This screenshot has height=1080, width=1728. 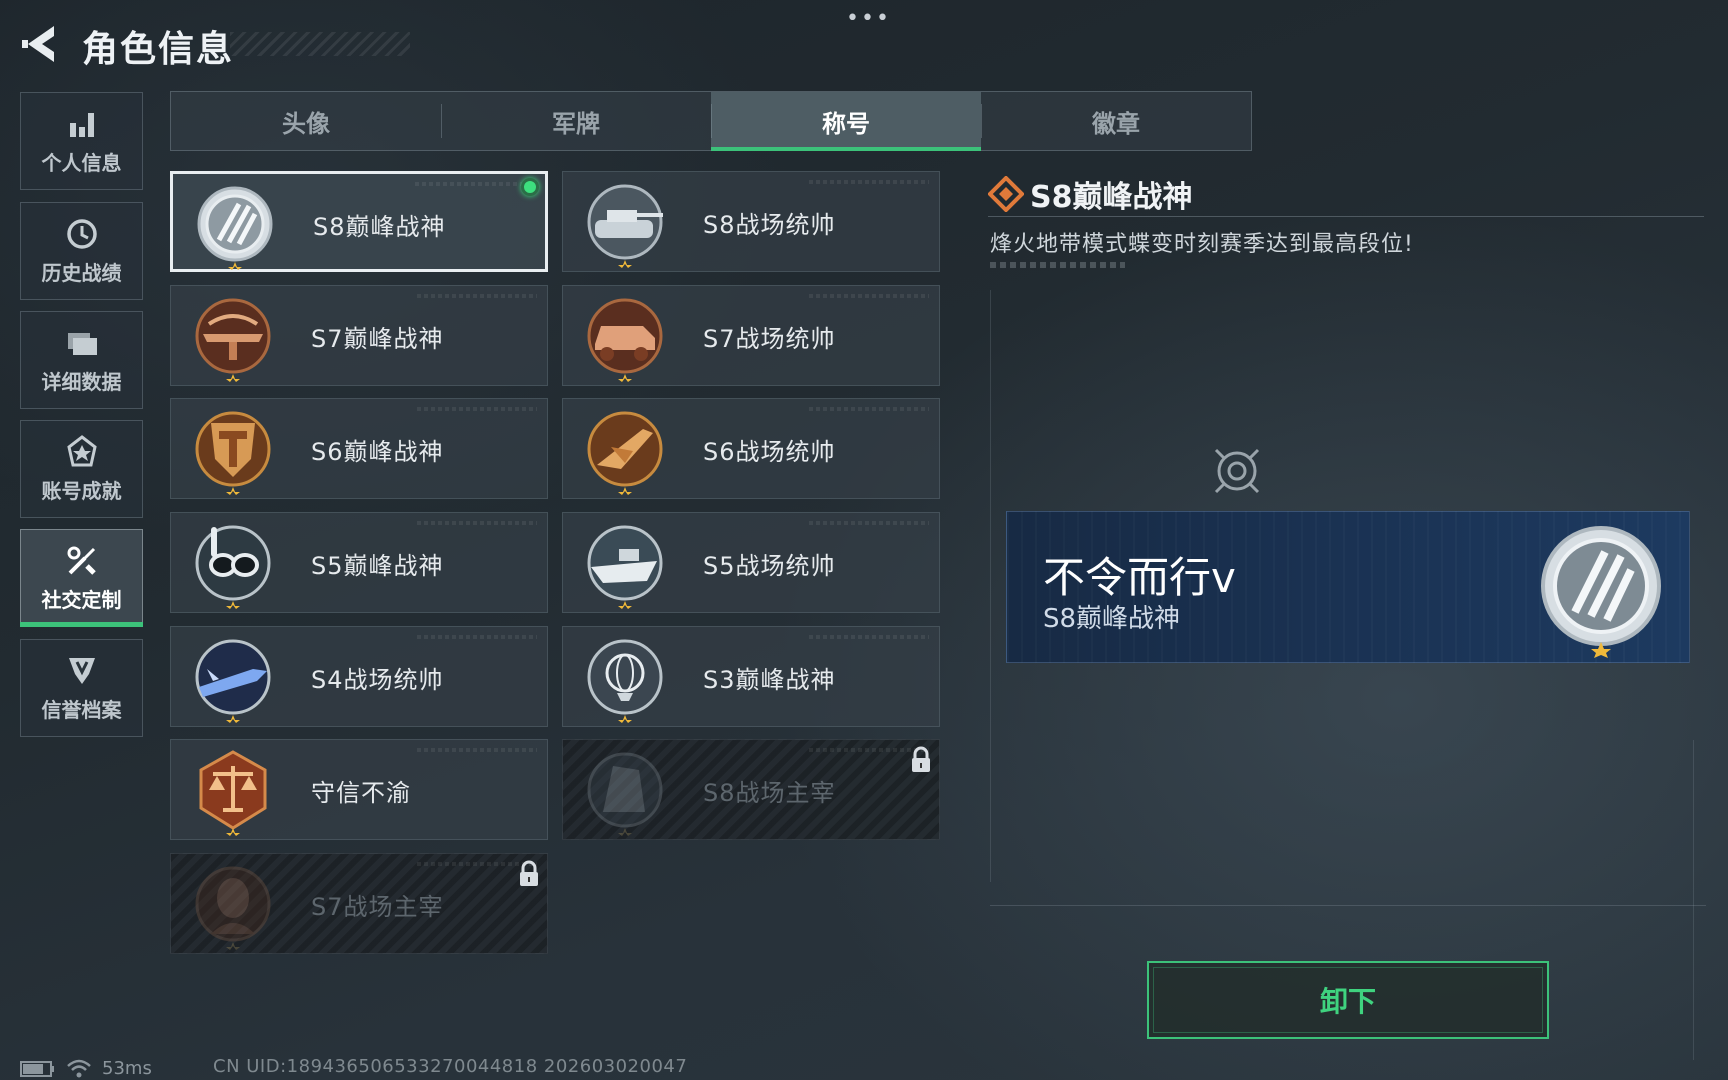 I want to click on sidebar-item-social-custom: 社交定制, so click(x=81, y=578).